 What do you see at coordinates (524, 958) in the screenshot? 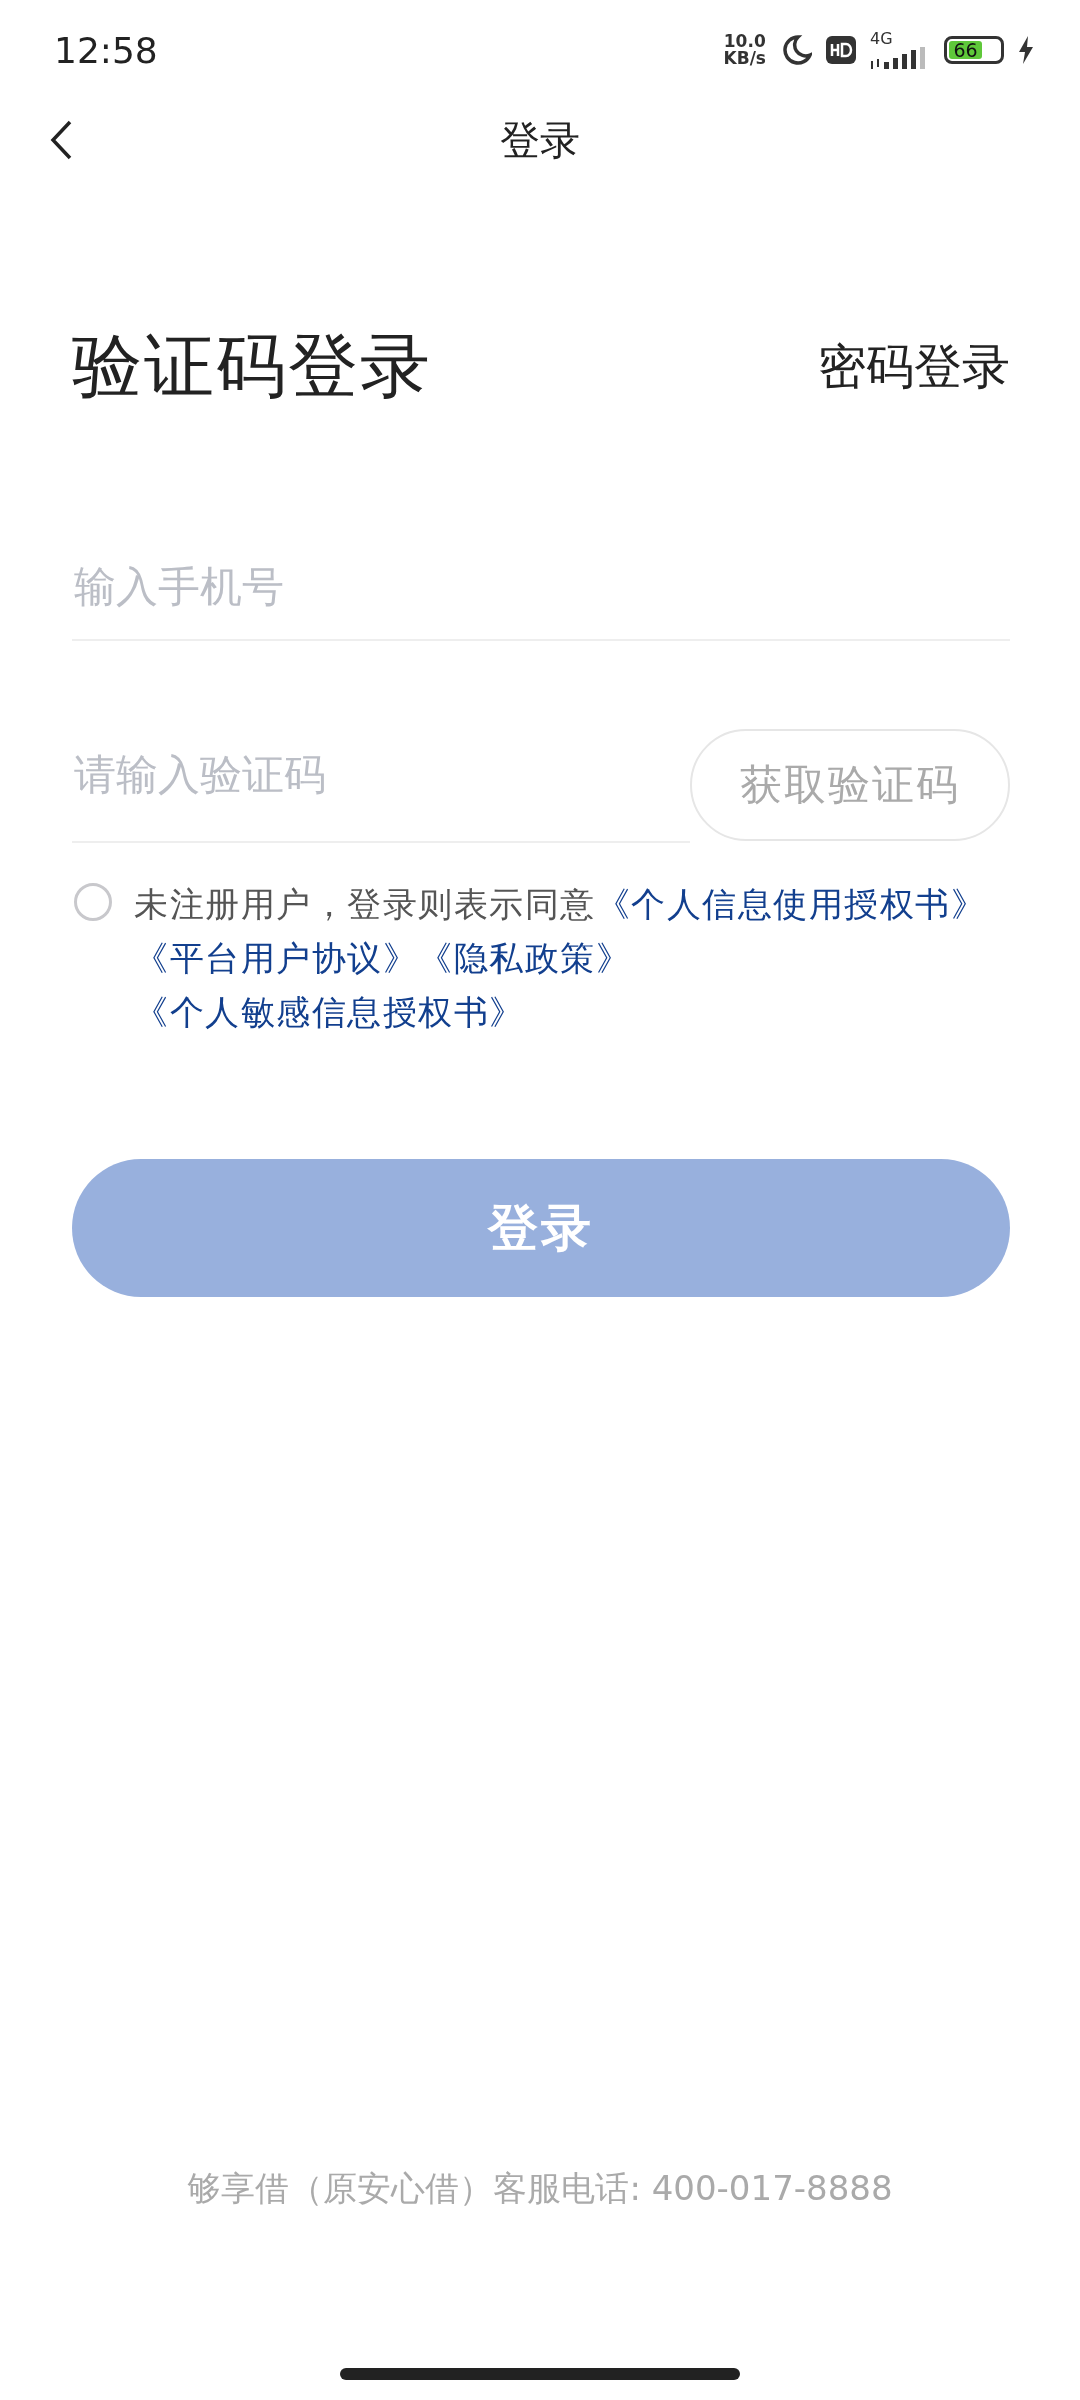
I see `agreement-link: 《隐私政策》` at bounding box center [524, 958].